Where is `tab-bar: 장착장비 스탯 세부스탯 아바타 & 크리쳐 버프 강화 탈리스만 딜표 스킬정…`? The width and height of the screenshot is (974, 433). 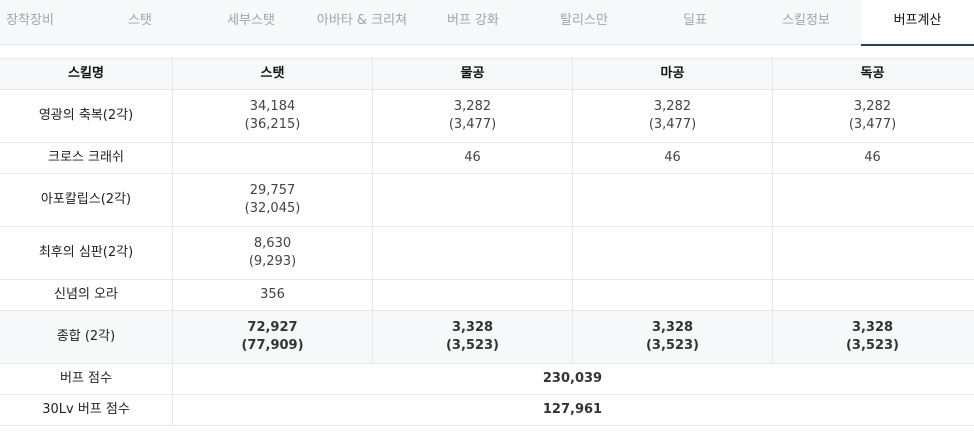
tab-bar: 장착장비 스탯 세부스탯 아바타 & 크리쳐 버프 강화 탈리스만 딜표 스킬정… is located at coordinates (487, 23).